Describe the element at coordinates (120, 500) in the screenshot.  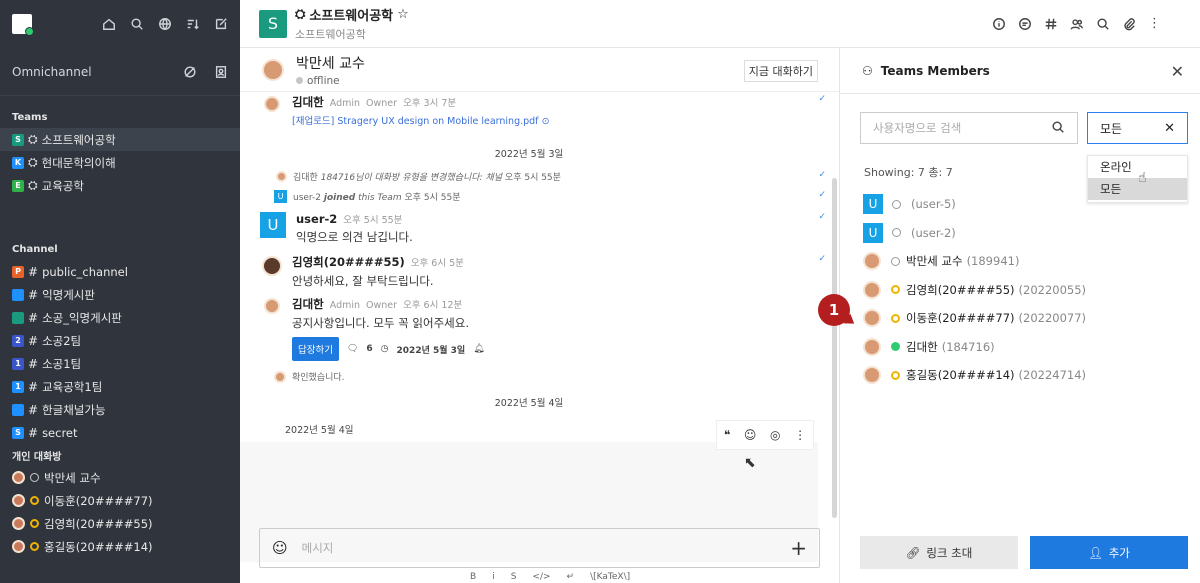
I see `sidebar-dm-item: 이동훈(20####77)` at that location.